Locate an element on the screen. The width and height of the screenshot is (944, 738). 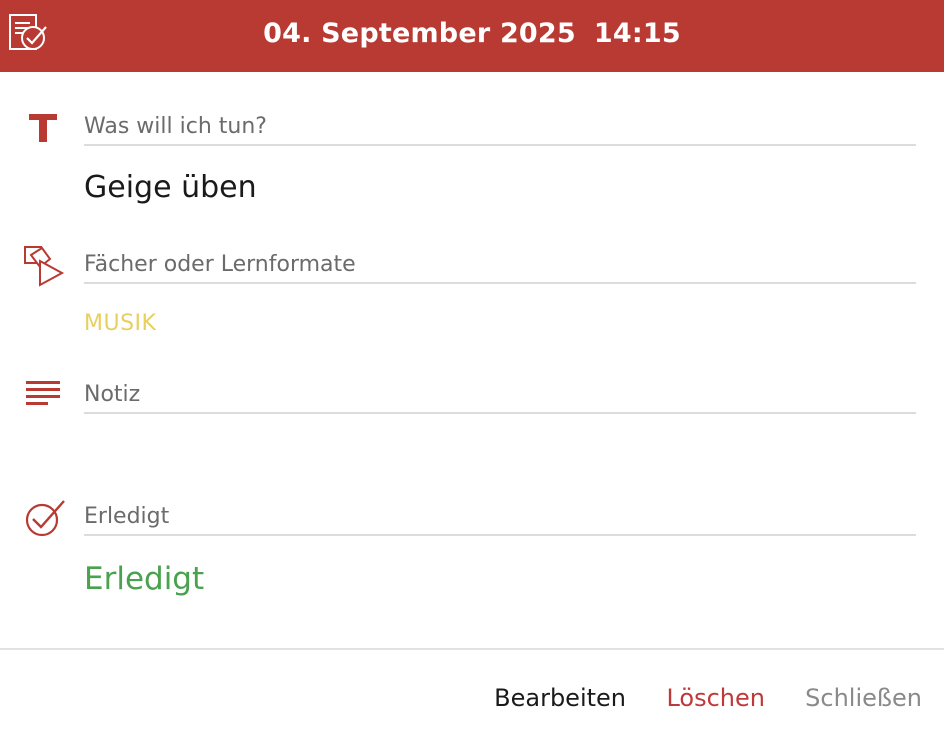
subject-value: MUSIK is located at coordinates (120, 323).